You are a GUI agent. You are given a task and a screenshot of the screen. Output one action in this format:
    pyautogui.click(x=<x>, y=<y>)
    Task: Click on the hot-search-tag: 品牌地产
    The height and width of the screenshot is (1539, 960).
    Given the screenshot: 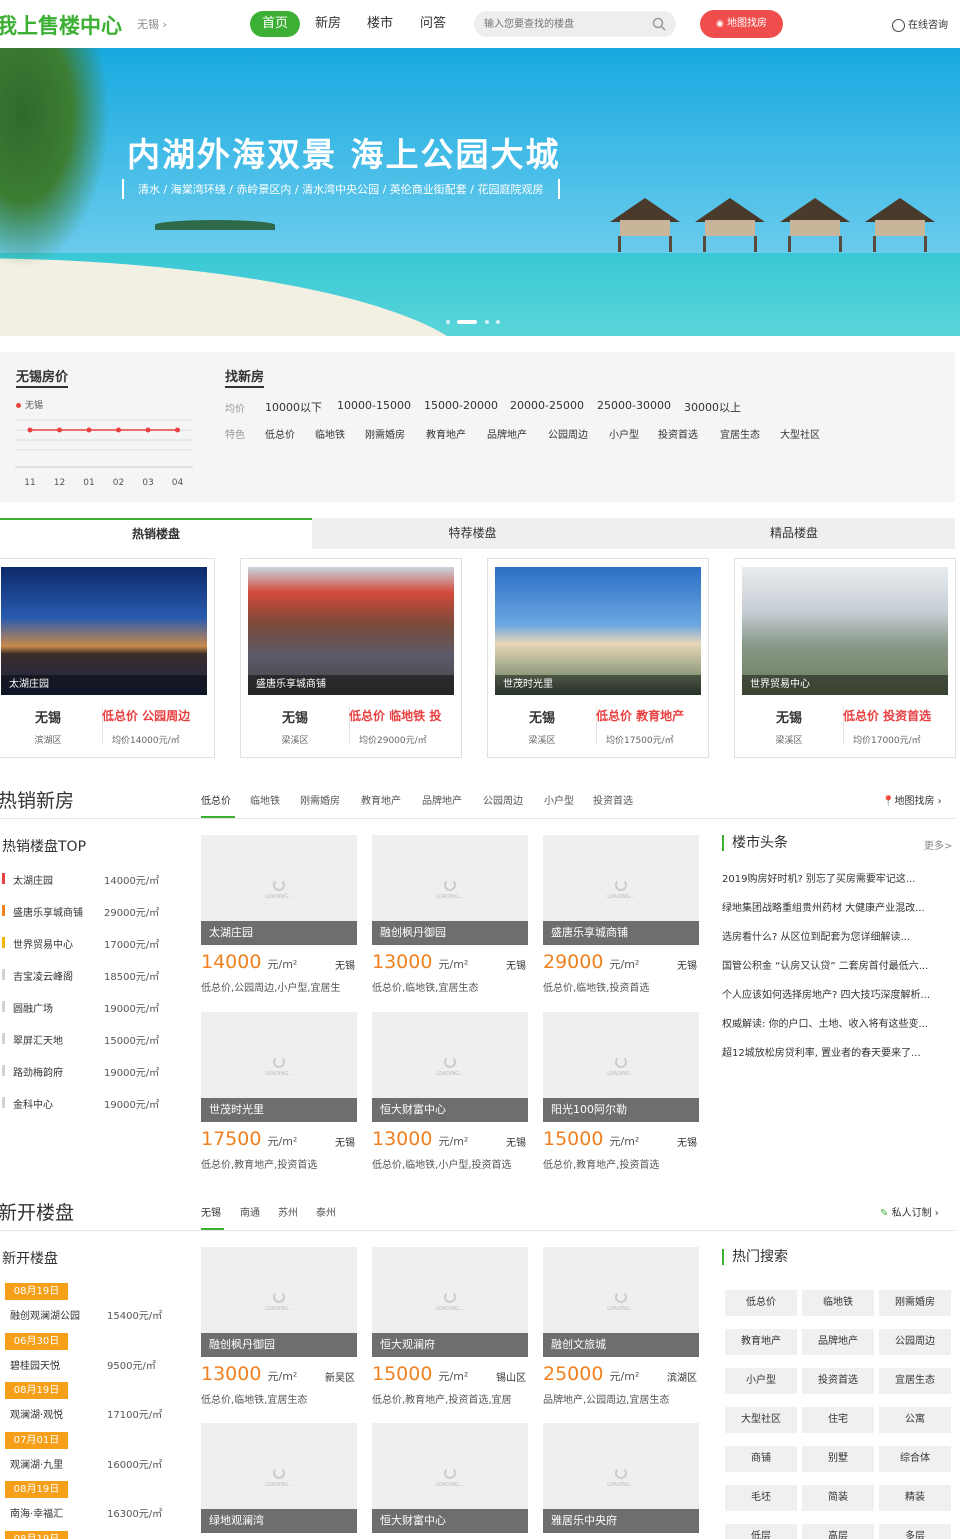 What is the action you would take?
    pyautogui.click(x=838, y=1342)
    